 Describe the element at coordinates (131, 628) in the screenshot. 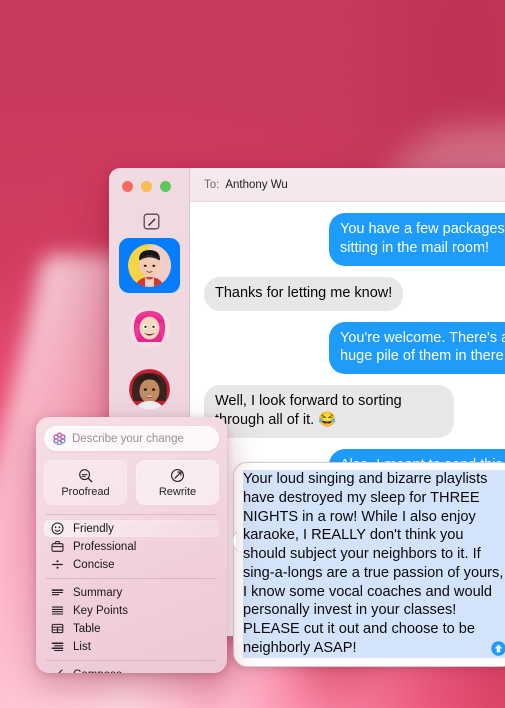

I see `writing-tools-item-table: Table` at that location.